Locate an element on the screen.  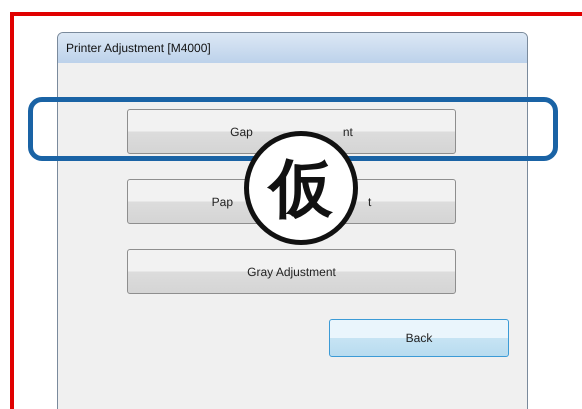
adjustment-button: Gray Adjustment is located at coordinates (291, 271).